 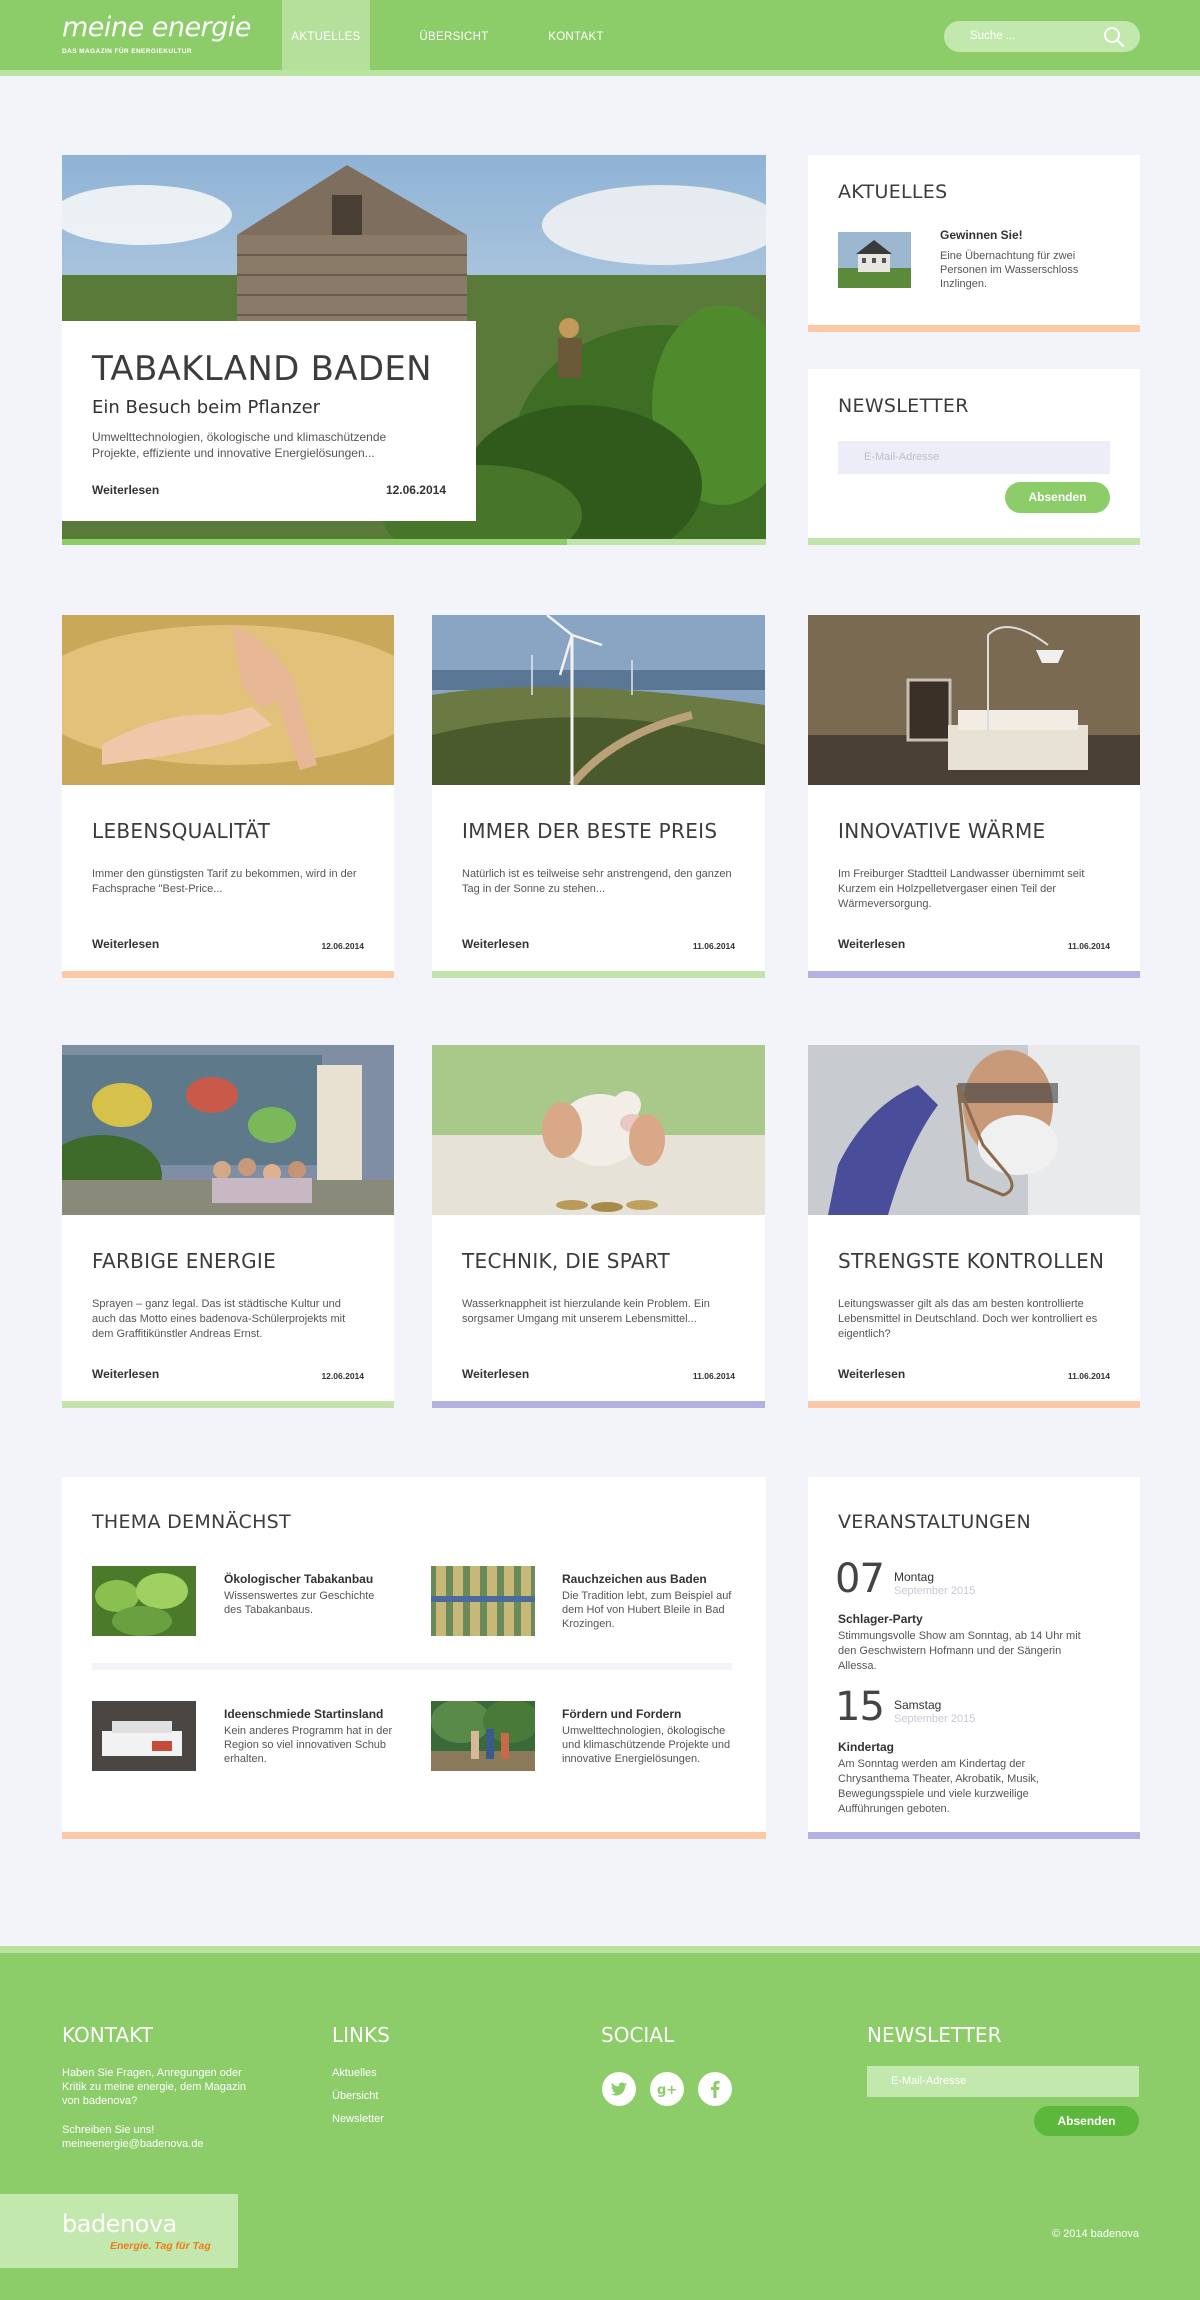 What do you see at coordinates (361, 2035) in the screenshot?
I see `footer-links-title: LINKS` at bounding box center [361, 2035].